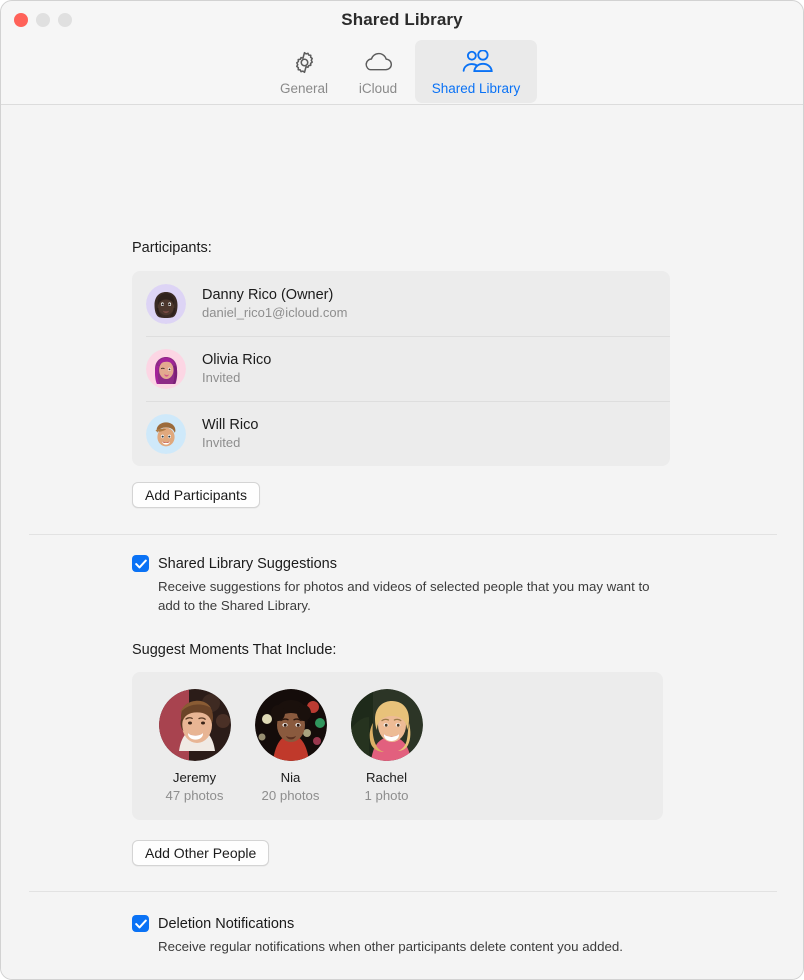 Image resolution: width=804 pixels, height=980 pixels. Describe the element at coordinates (237, 360) in the screenshot. I see `participant-name: Olivia Rico` at that location.